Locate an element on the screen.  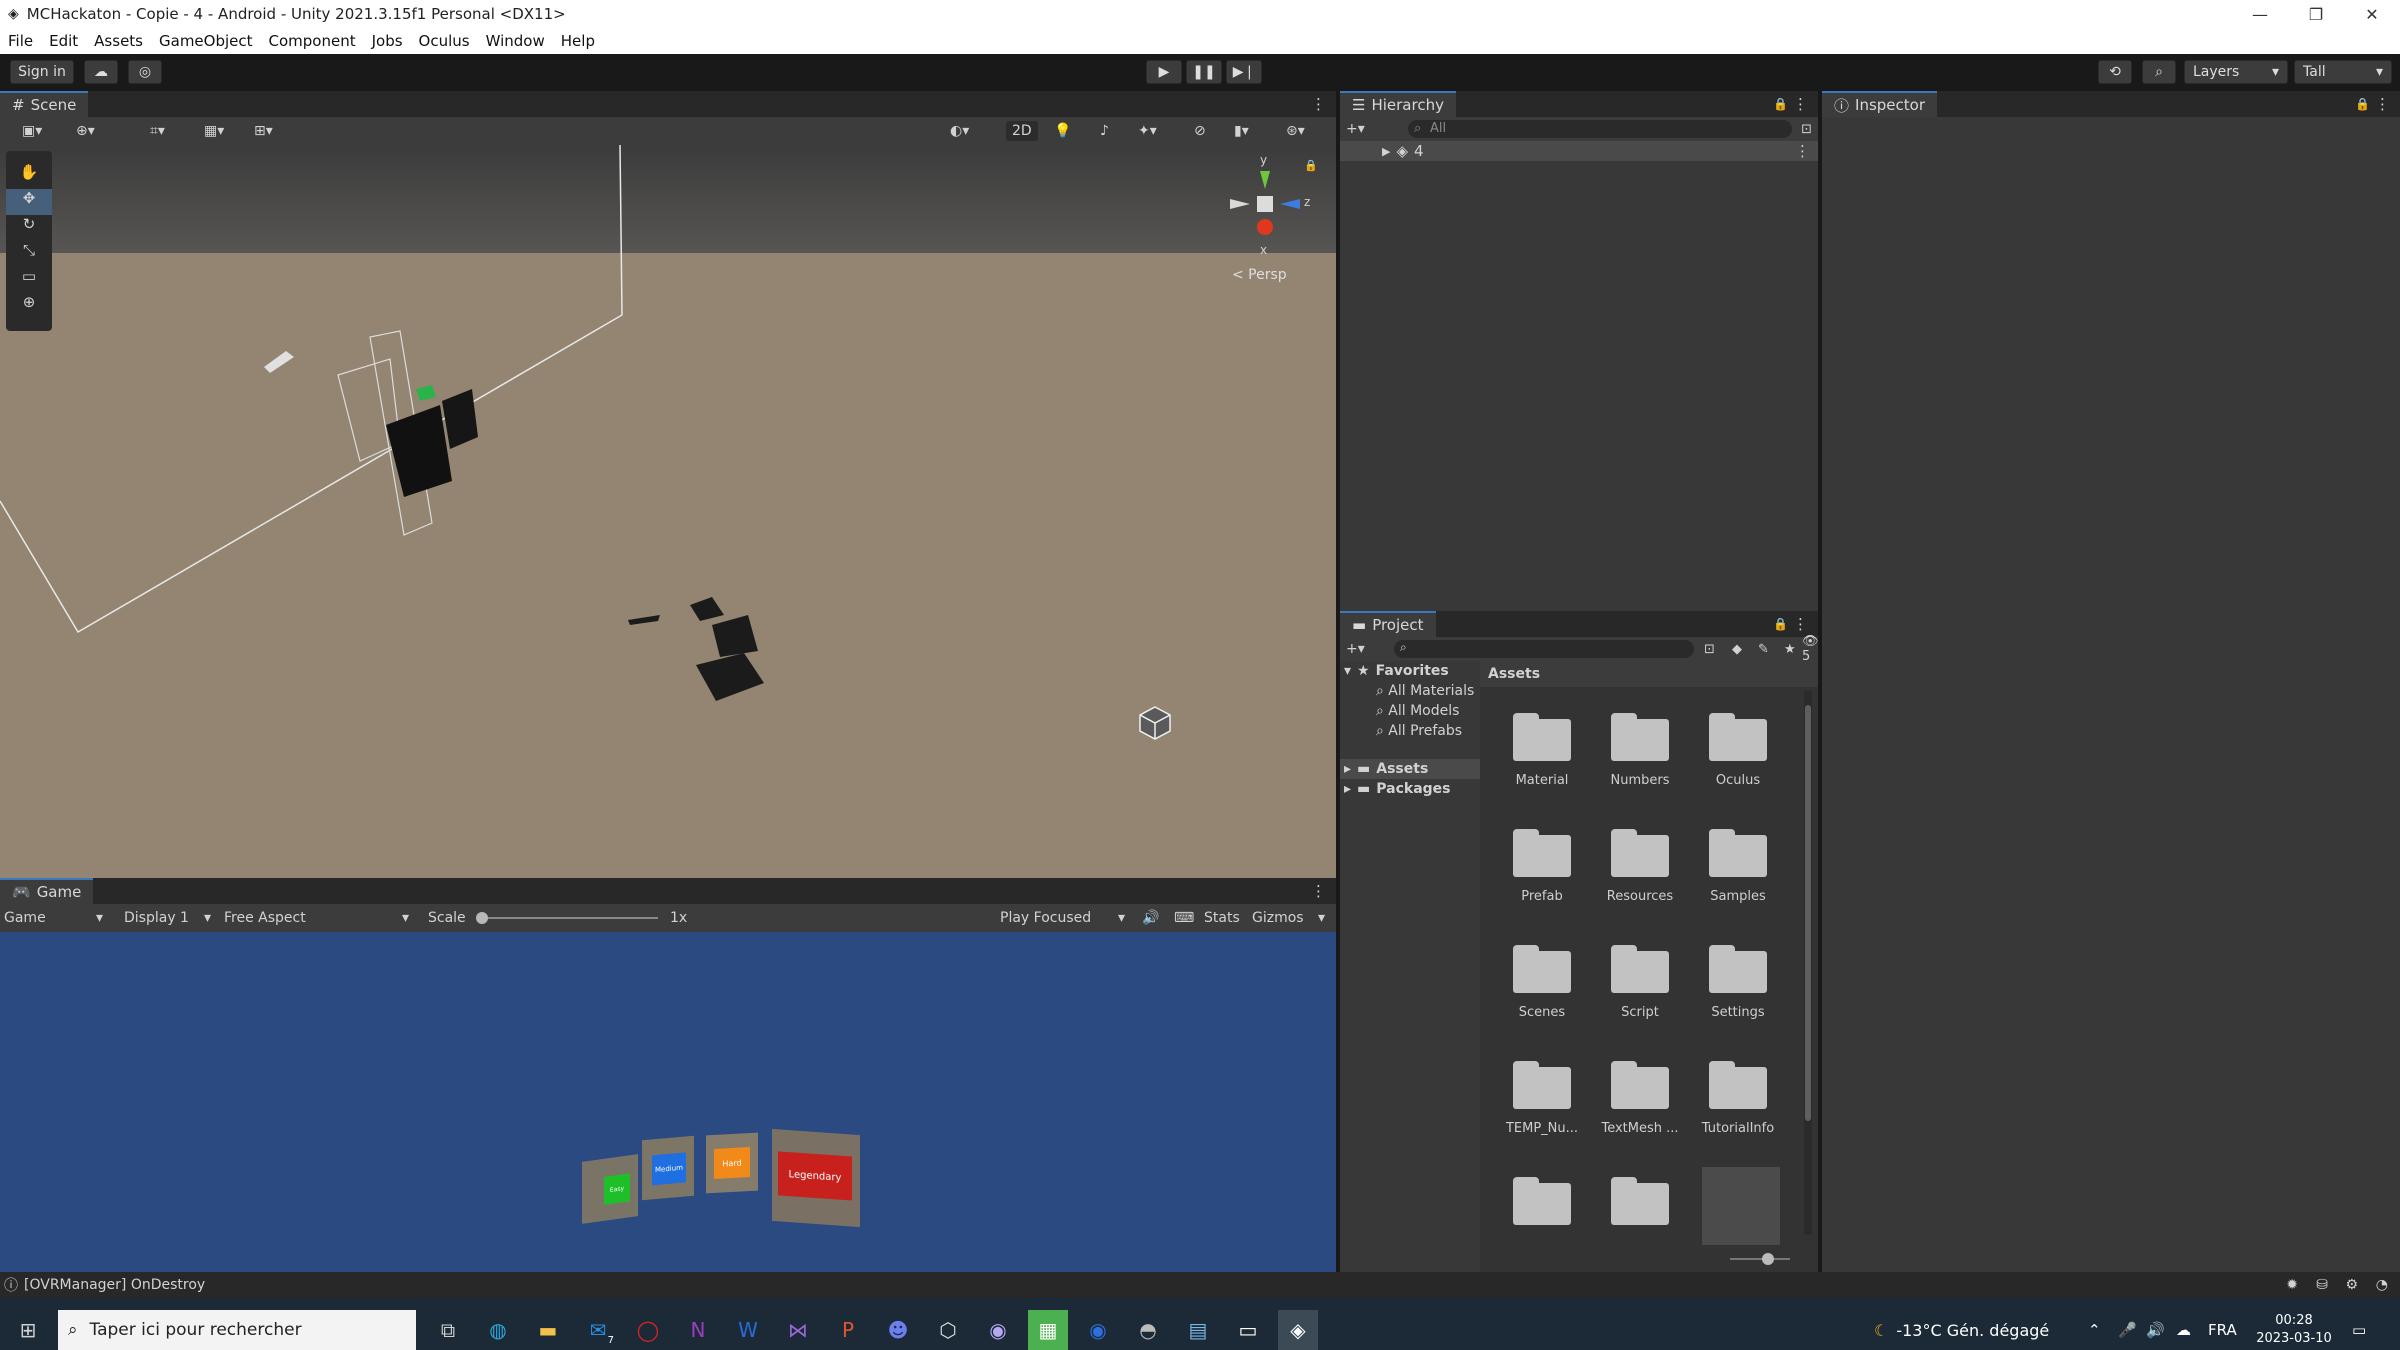
clock: 00:28 2023-03-10 is located at coordinates (2294, 1330).